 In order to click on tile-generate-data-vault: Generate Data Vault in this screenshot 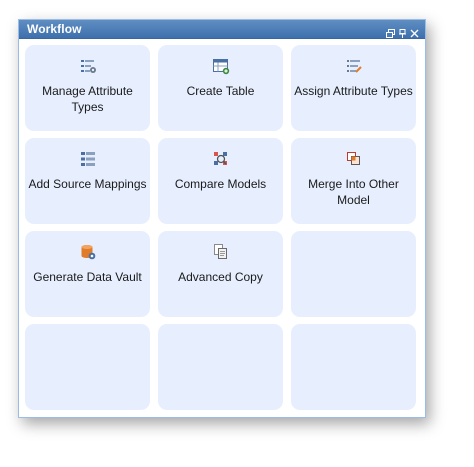, I will do `click(87, 274)`.